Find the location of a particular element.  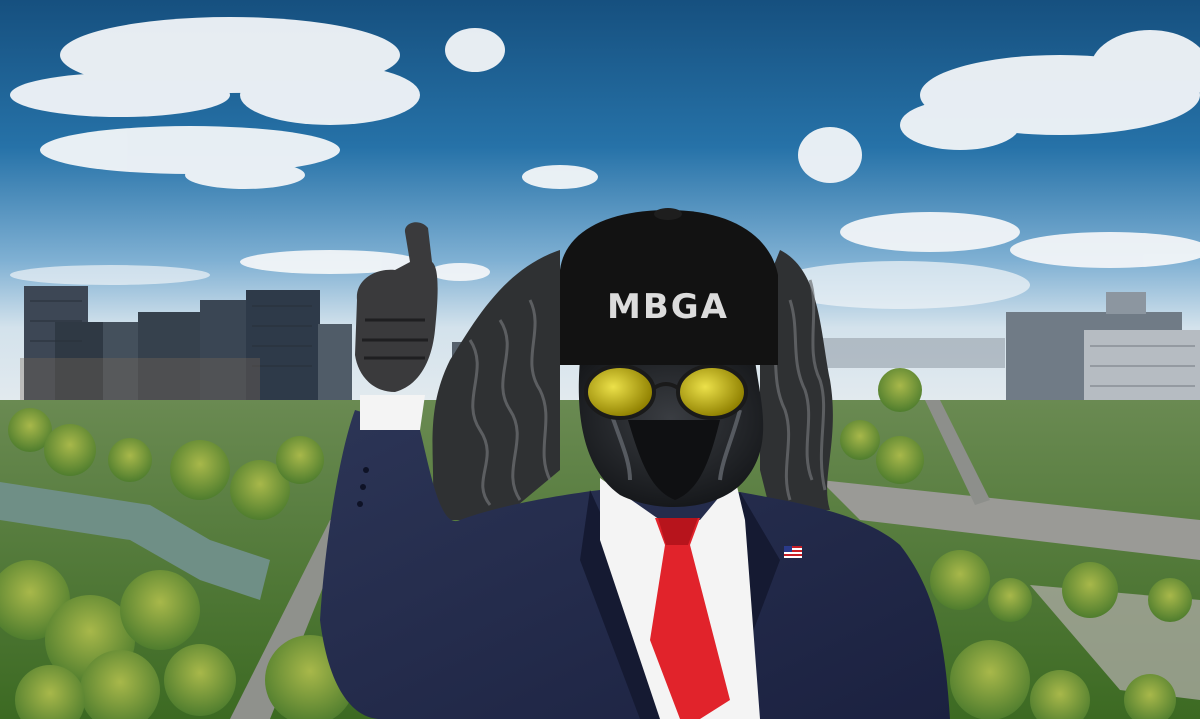

cap-text: MBGA is located at coordinates (668, 307).